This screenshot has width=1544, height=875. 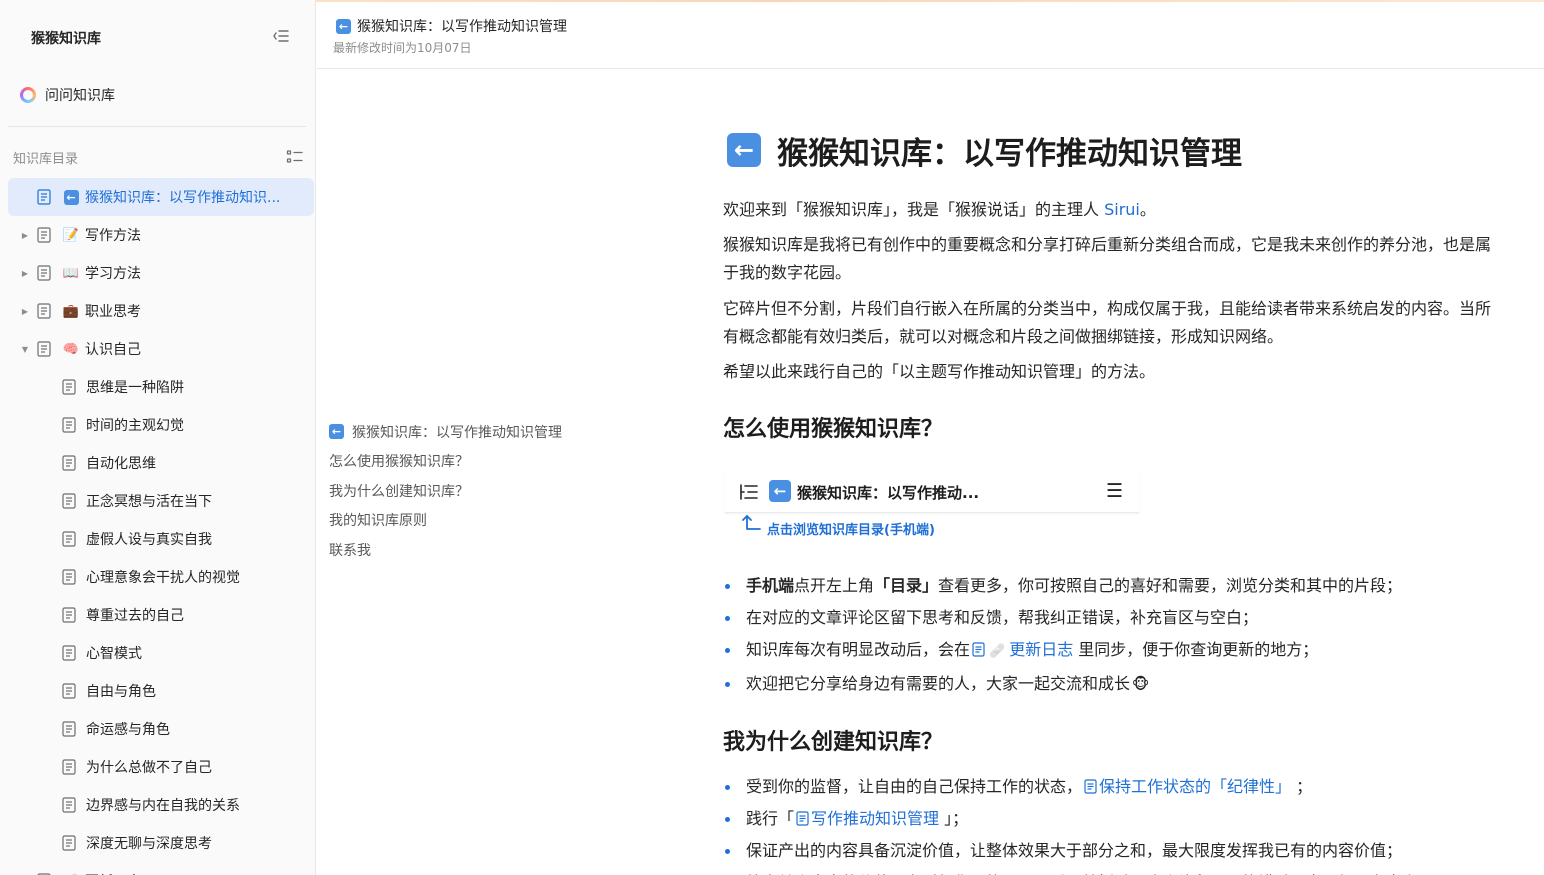 I want to click on text: 欢迎把它分享给身边有需要的人，大家一起交流和成长, so click(x=938, y=683).